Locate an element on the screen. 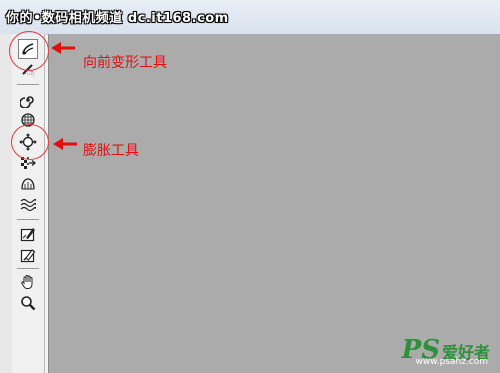 The height and width of the screenshot is (373, 500). hand-icon is located at coordinates (27, 281).